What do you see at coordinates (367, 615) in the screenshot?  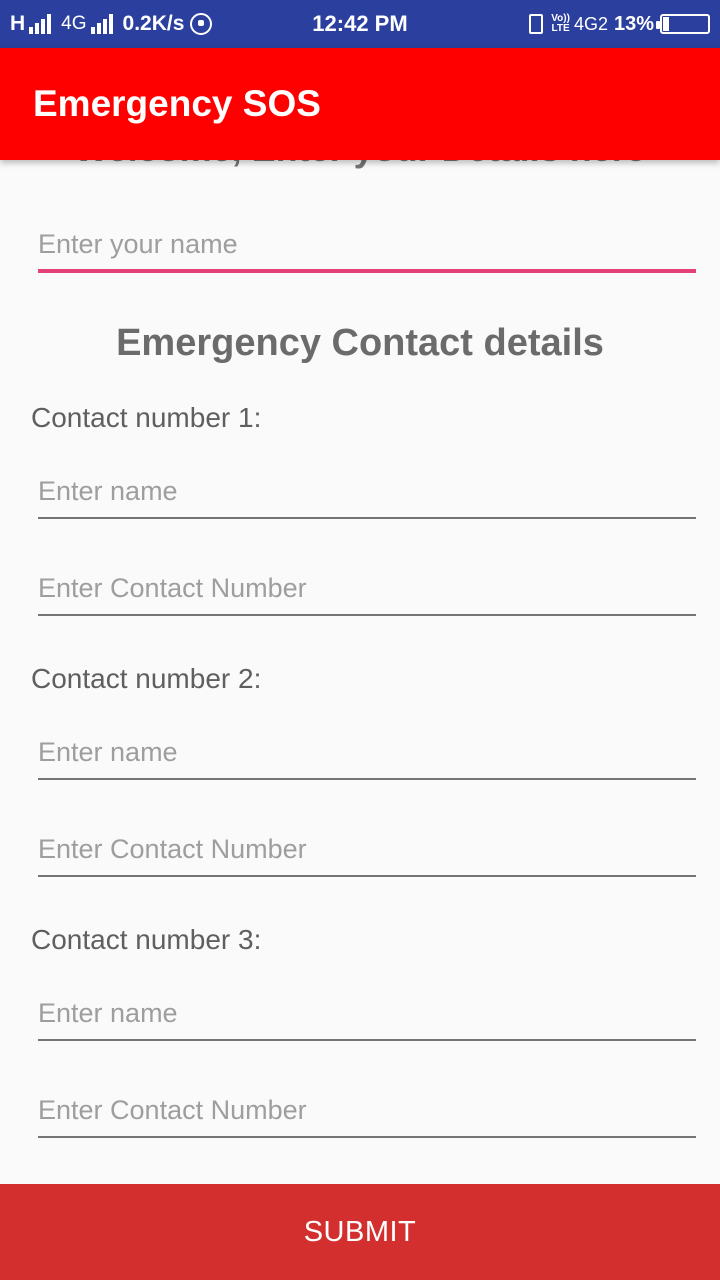 I see `contact-1-number-underline` at bounding box center [367, 615].